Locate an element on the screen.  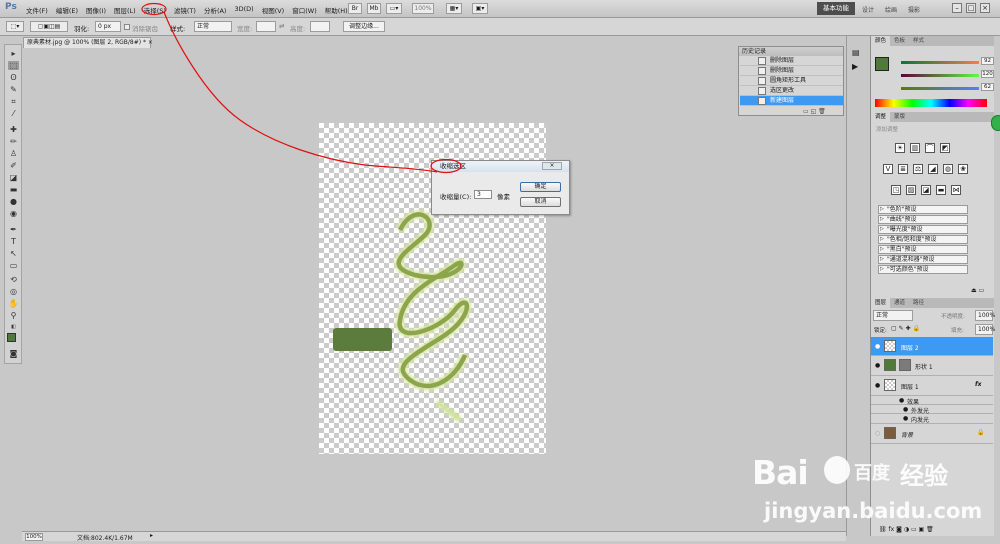
layer-row: ● 图层 1 fx is located at coordinates (932, 386).